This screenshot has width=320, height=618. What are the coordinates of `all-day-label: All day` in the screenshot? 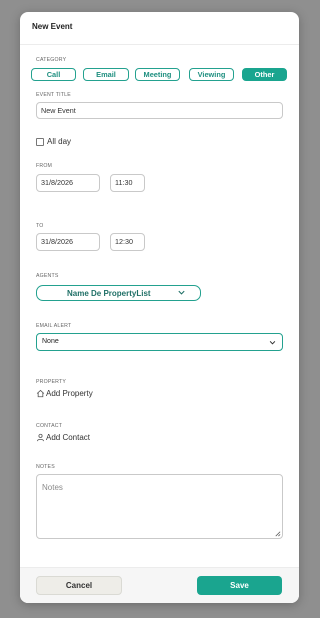 It's located at (59, 141).